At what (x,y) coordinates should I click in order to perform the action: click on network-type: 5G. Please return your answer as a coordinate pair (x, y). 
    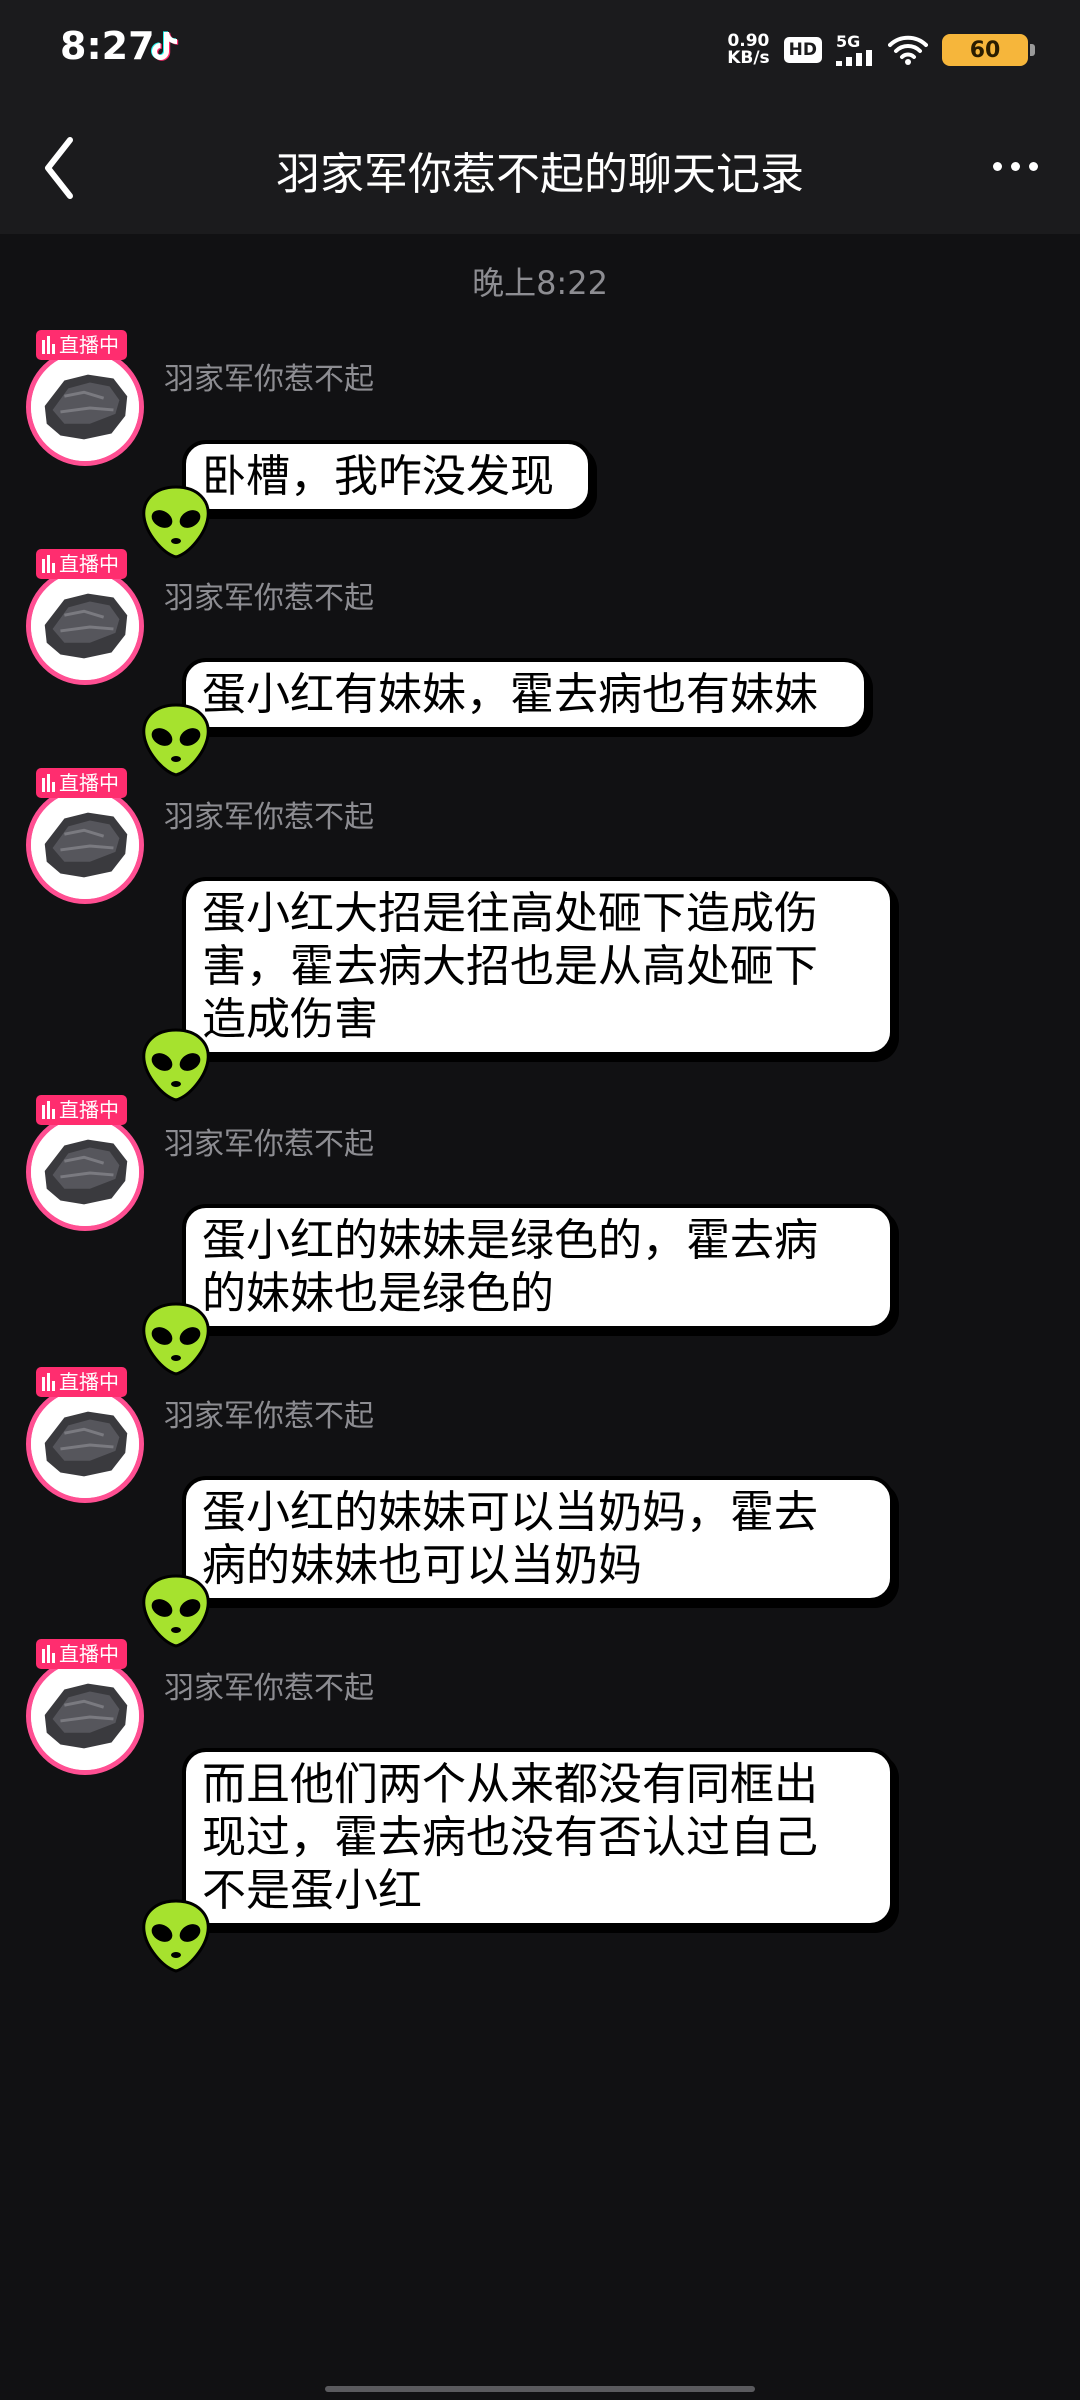
    Looking at the image, I should click on (848, 41).